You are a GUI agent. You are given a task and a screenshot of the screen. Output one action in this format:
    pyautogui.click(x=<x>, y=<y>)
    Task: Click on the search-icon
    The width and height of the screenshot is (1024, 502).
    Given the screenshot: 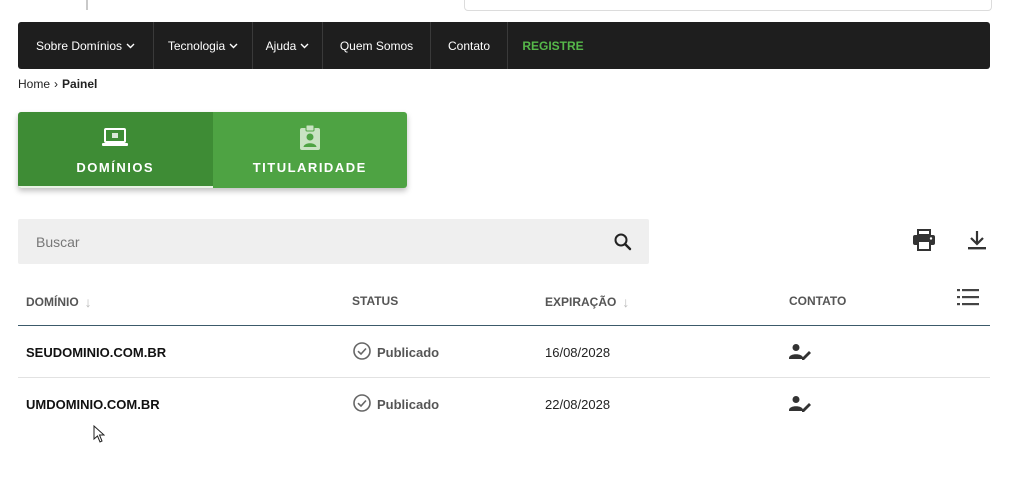 What is the action you would take?
    pyautogui.click(x=623, y=242)
    